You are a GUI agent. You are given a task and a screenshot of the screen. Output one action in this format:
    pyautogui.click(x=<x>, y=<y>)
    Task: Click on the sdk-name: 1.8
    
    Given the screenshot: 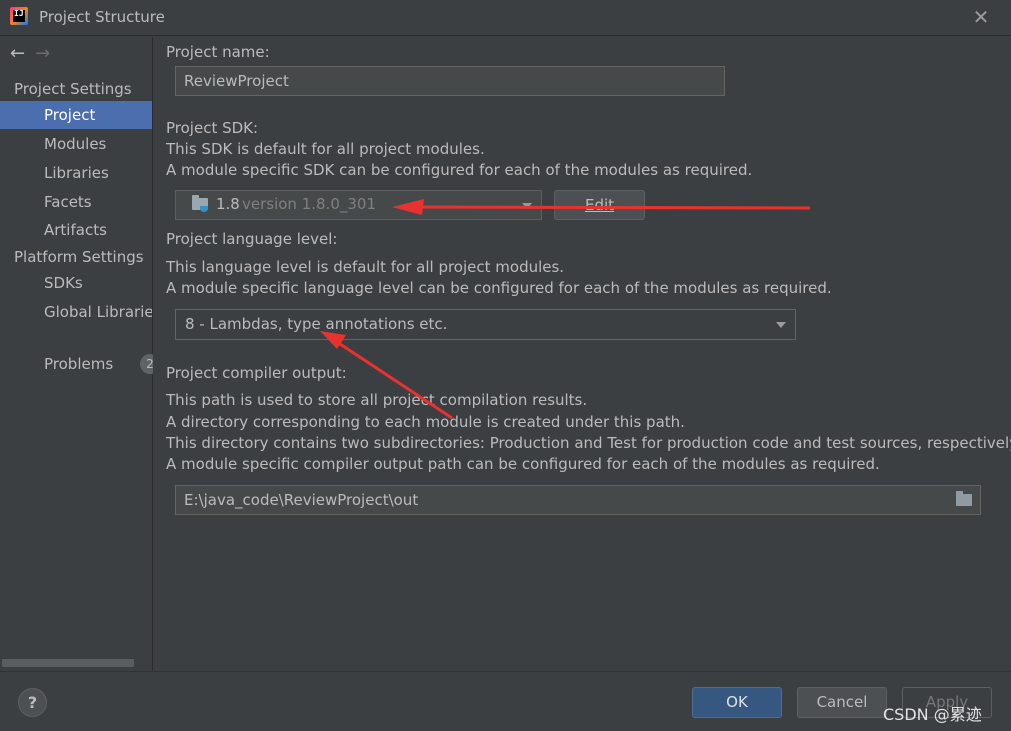 What is the action you would take?
    pyautogui.click(x=228, y=204)
    